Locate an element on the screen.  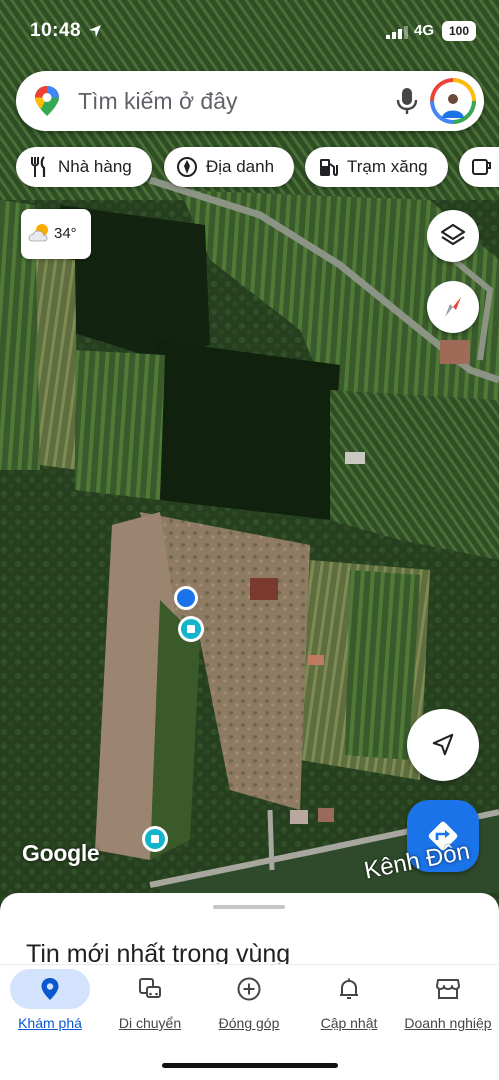
coffee-icon is located at coordinates (481, 167).